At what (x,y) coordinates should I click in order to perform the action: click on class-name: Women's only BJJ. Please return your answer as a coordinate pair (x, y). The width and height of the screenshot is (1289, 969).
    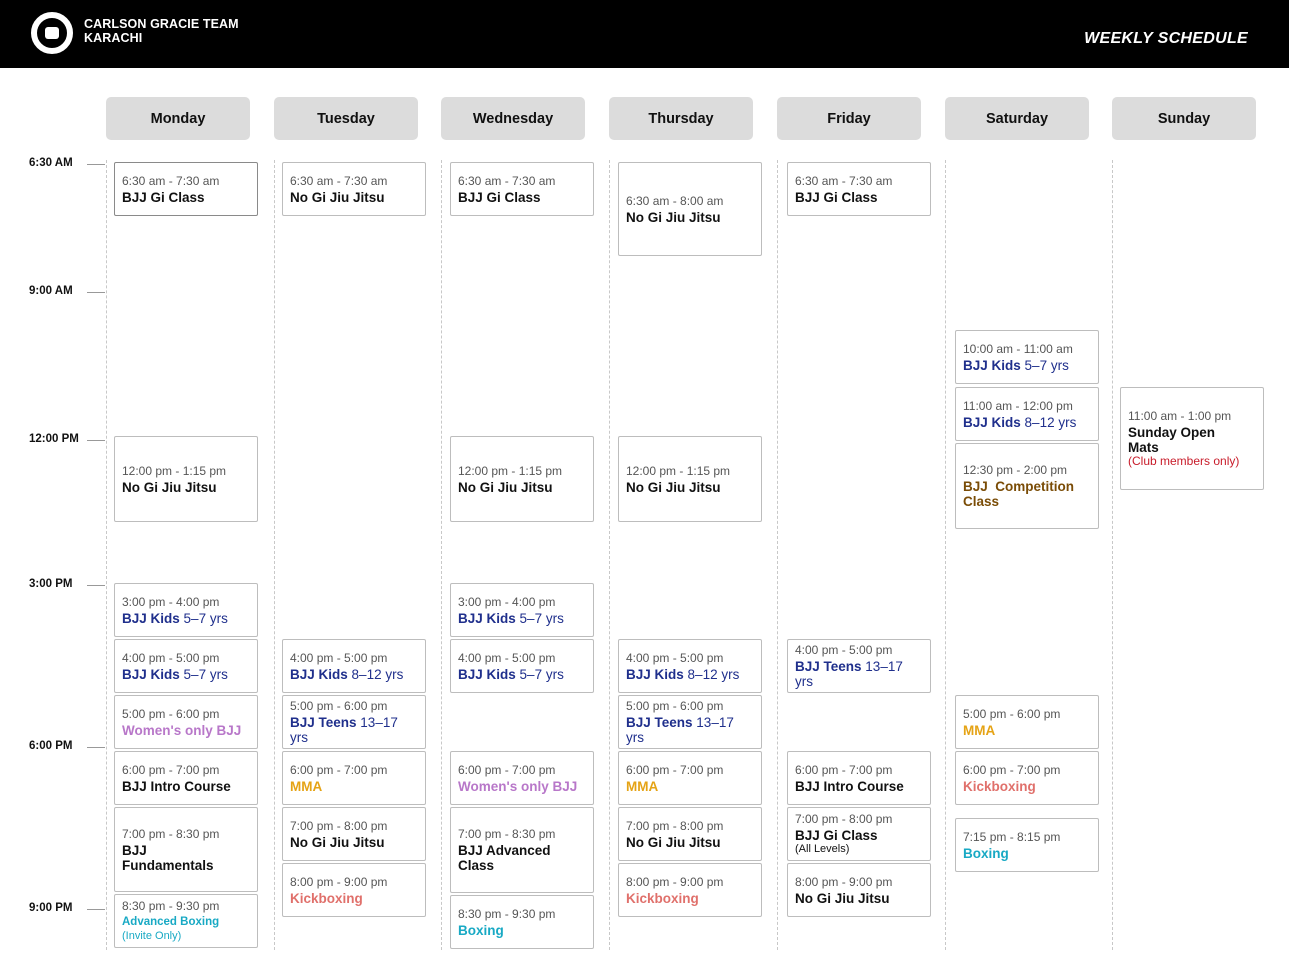
    Looking at the image, I should click on (518, 786).